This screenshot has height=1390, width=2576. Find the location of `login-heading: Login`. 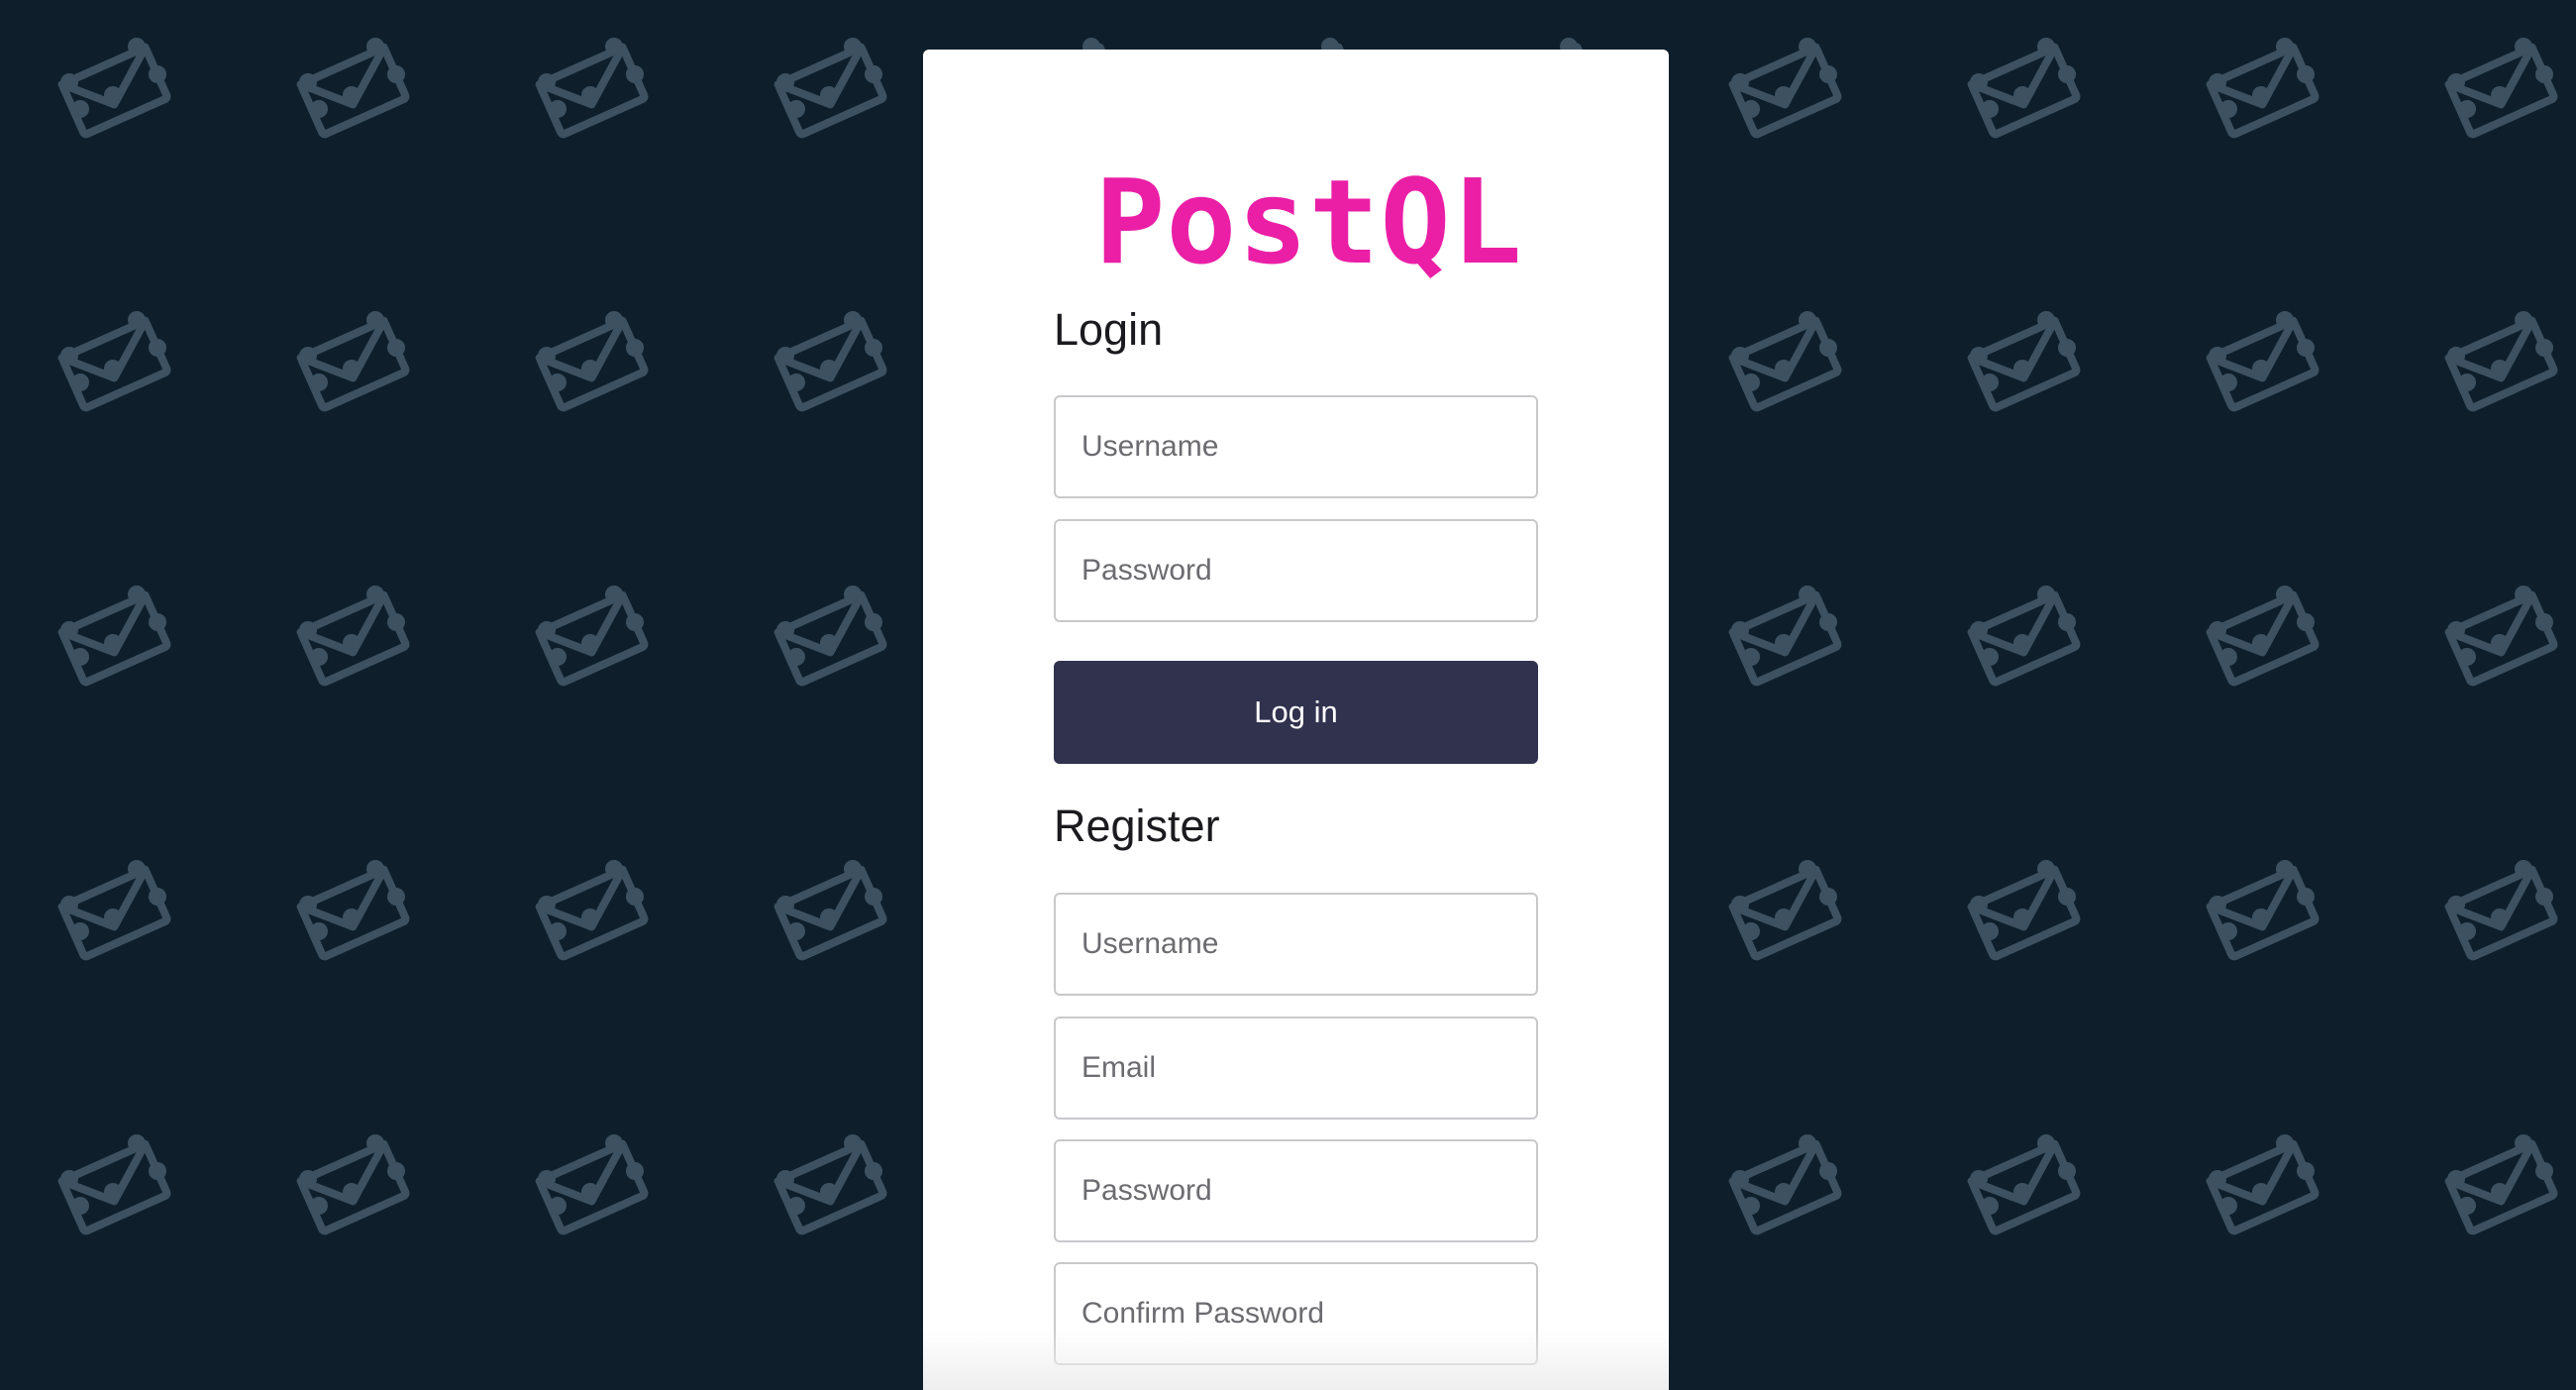

login-heading: Login is located at coordinates (1109, 329).